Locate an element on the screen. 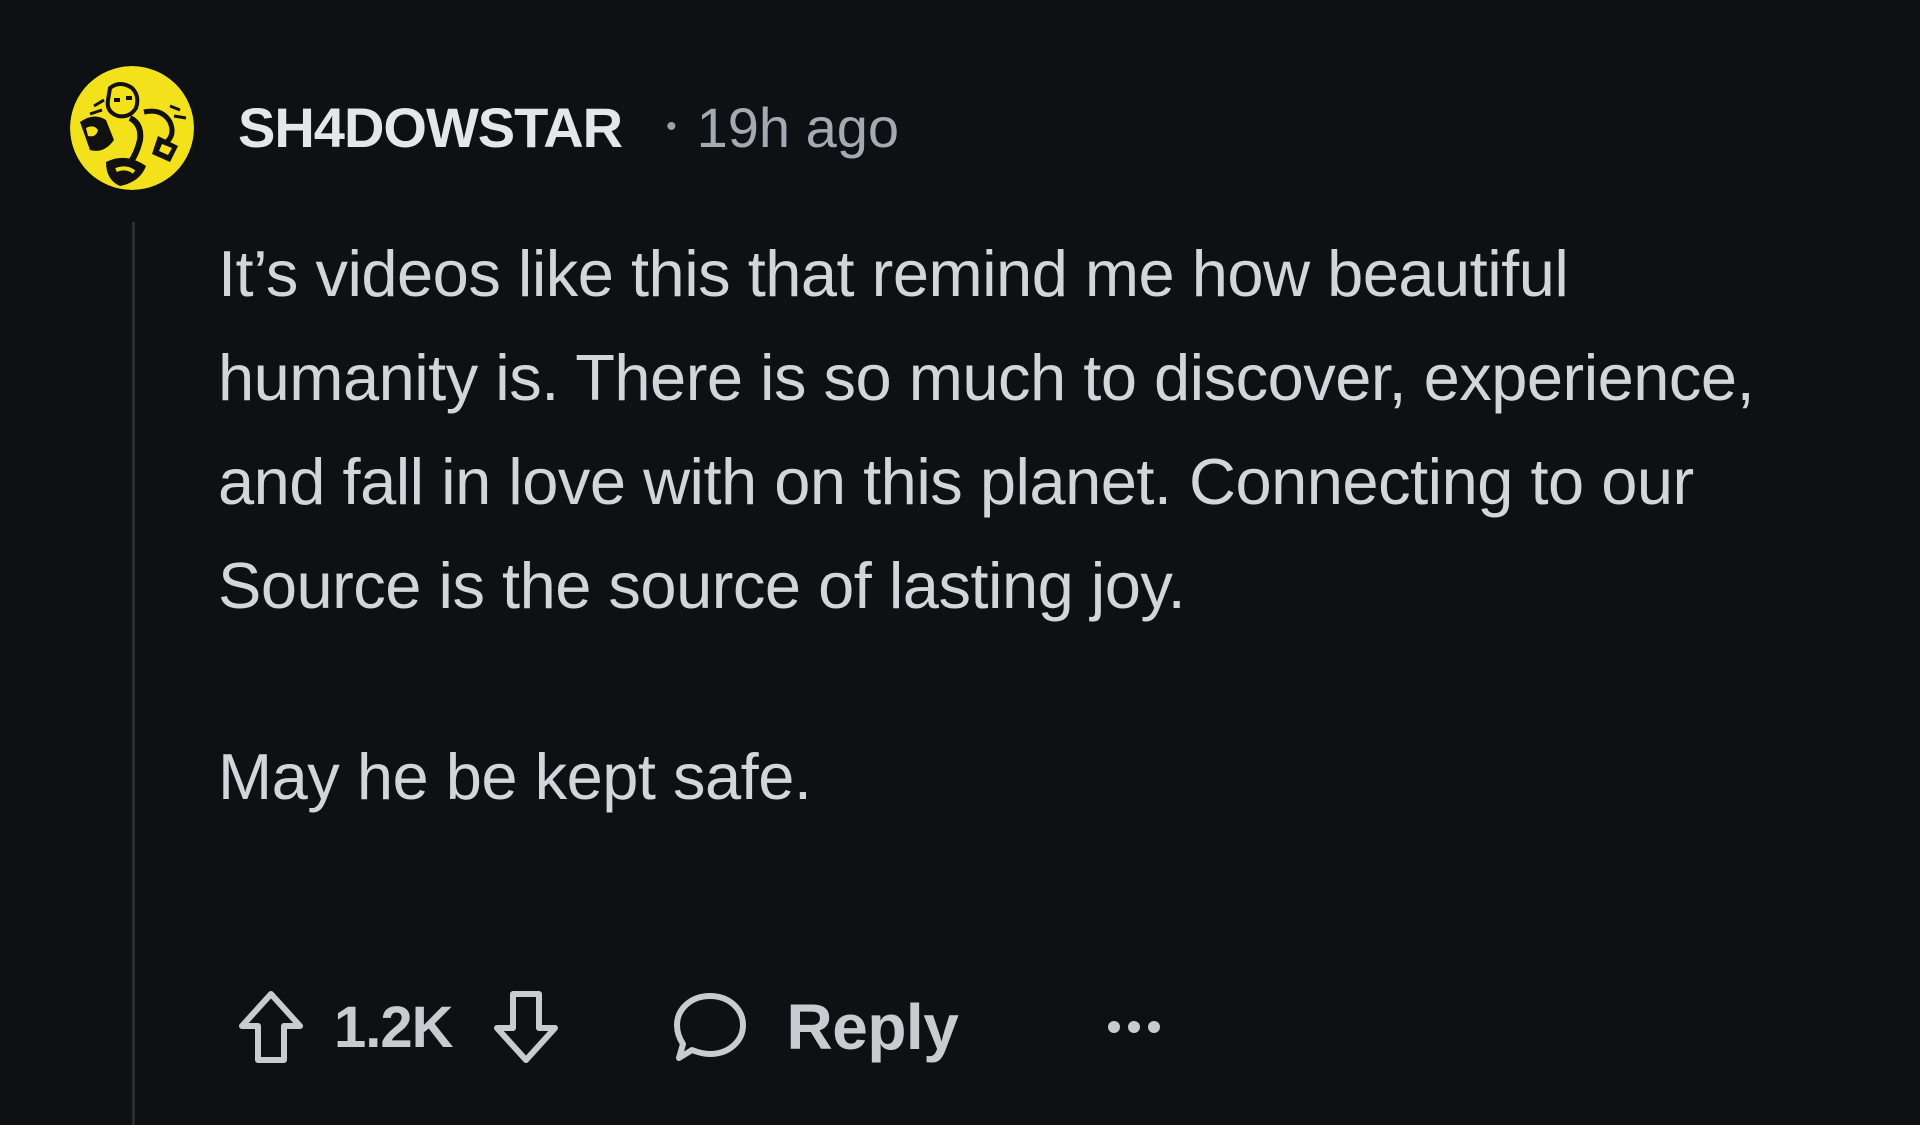 This screenshot has height=1125, width=1920. ellipsis-icon is located at coordinates (1134, 1027).